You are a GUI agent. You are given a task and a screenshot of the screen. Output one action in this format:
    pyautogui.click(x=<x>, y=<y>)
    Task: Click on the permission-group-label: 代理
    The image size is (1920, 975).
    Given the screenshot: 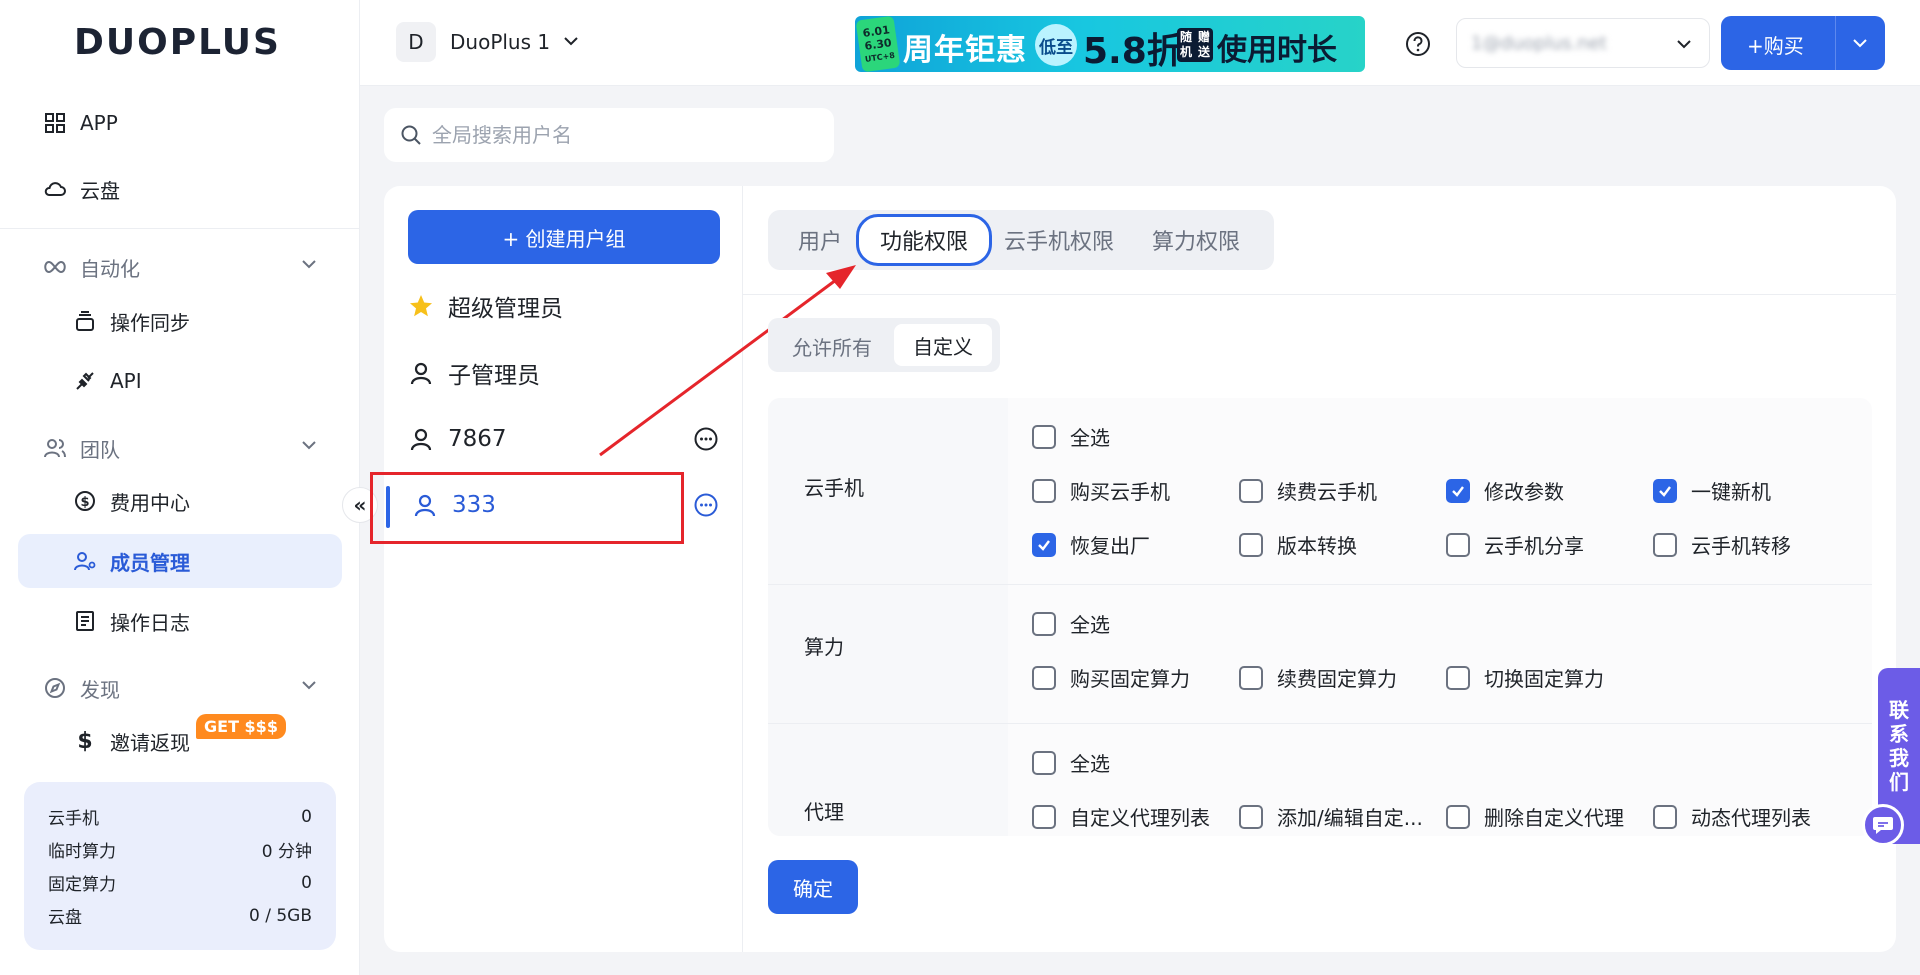 What is the action you would take?
    pyautogui.click(x=824, y=812)
    